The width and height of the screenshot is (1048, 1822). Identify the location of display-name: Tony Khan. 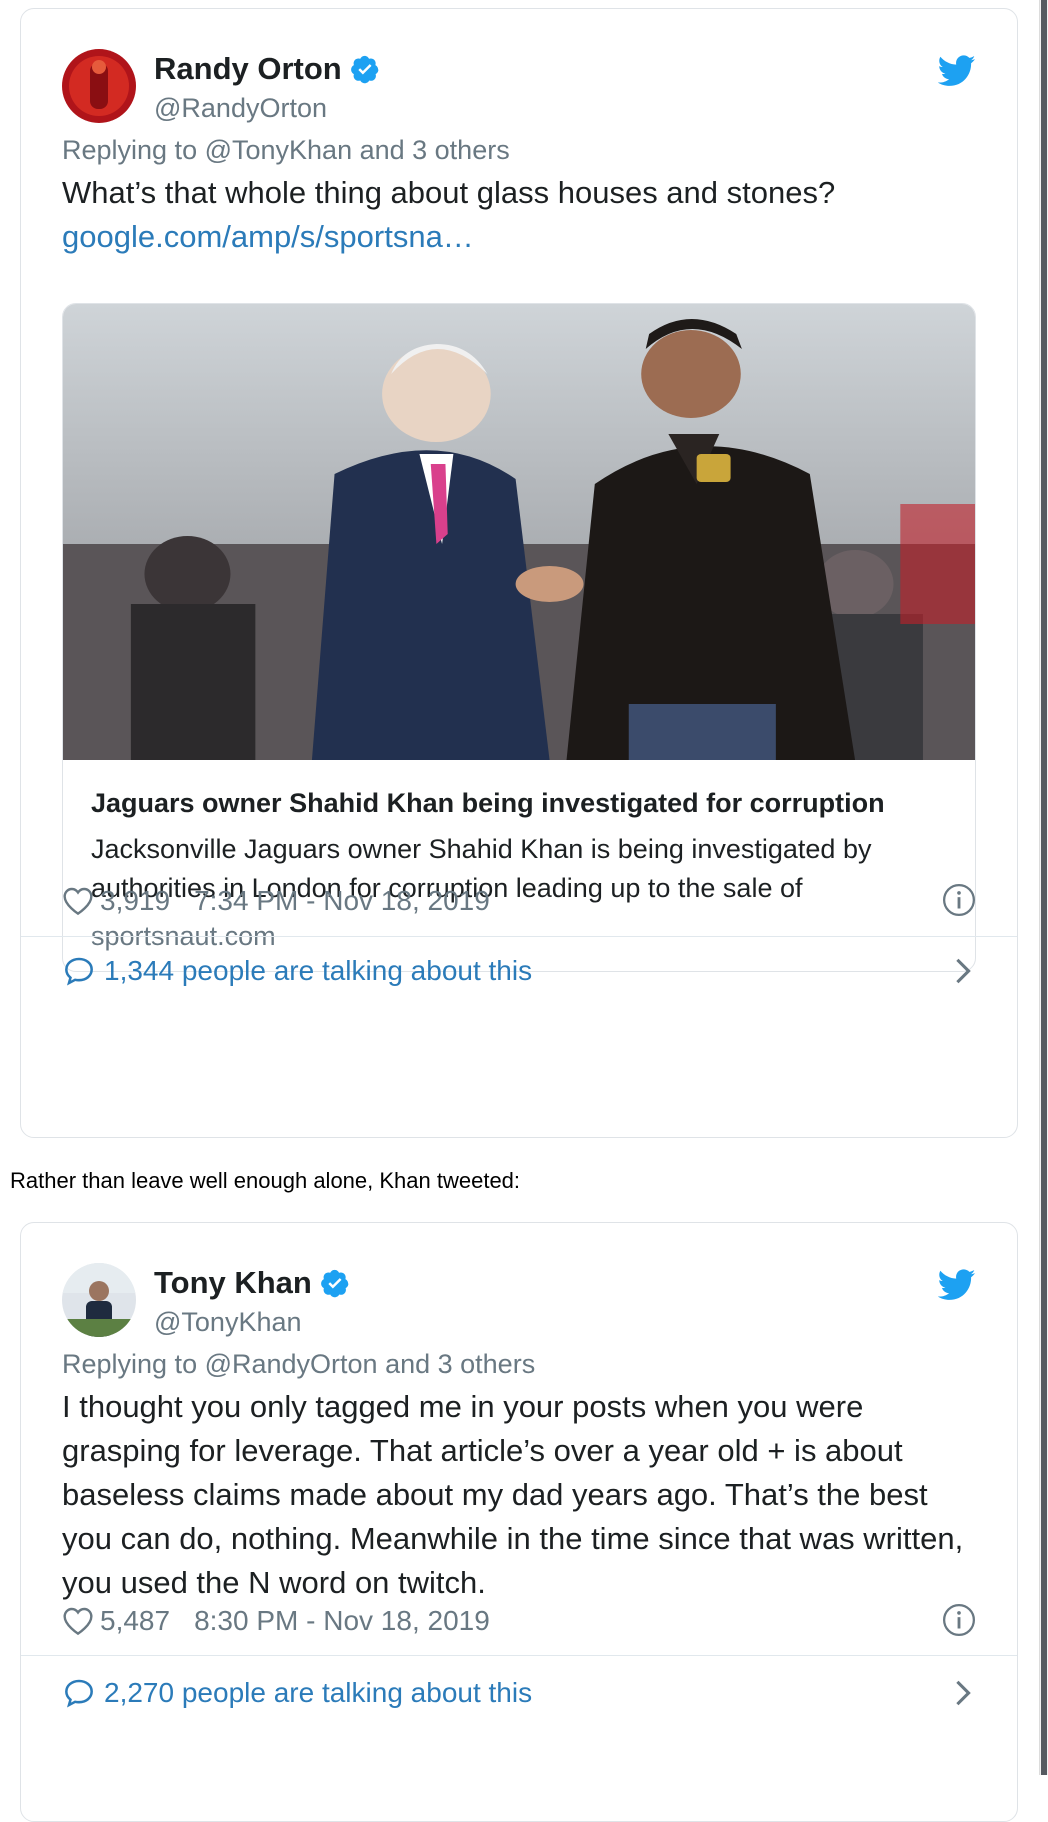
(233, 1283).